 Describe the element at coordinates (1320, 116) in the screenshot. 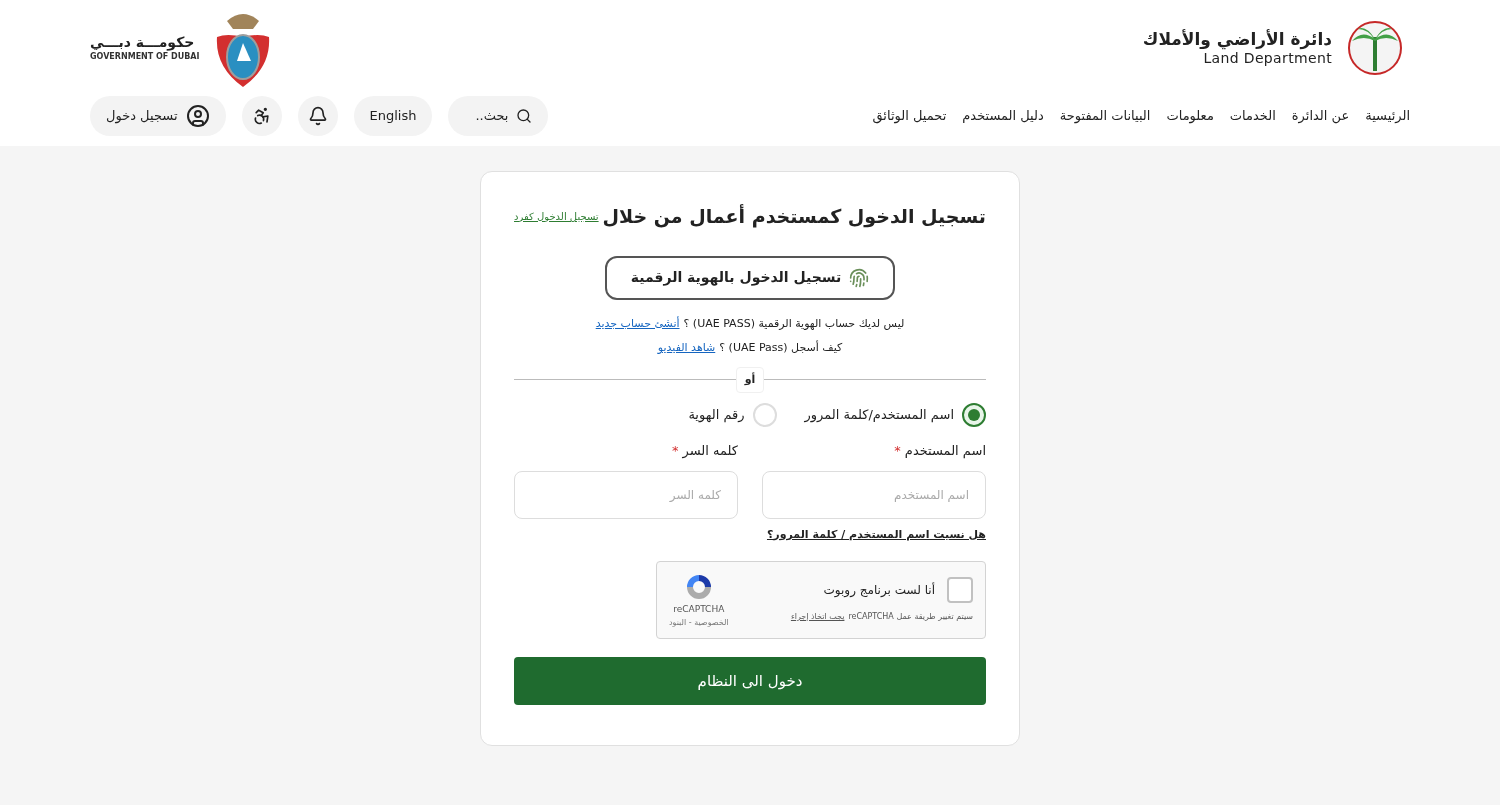

I see `nav-link: عن الدائرة` at that location.